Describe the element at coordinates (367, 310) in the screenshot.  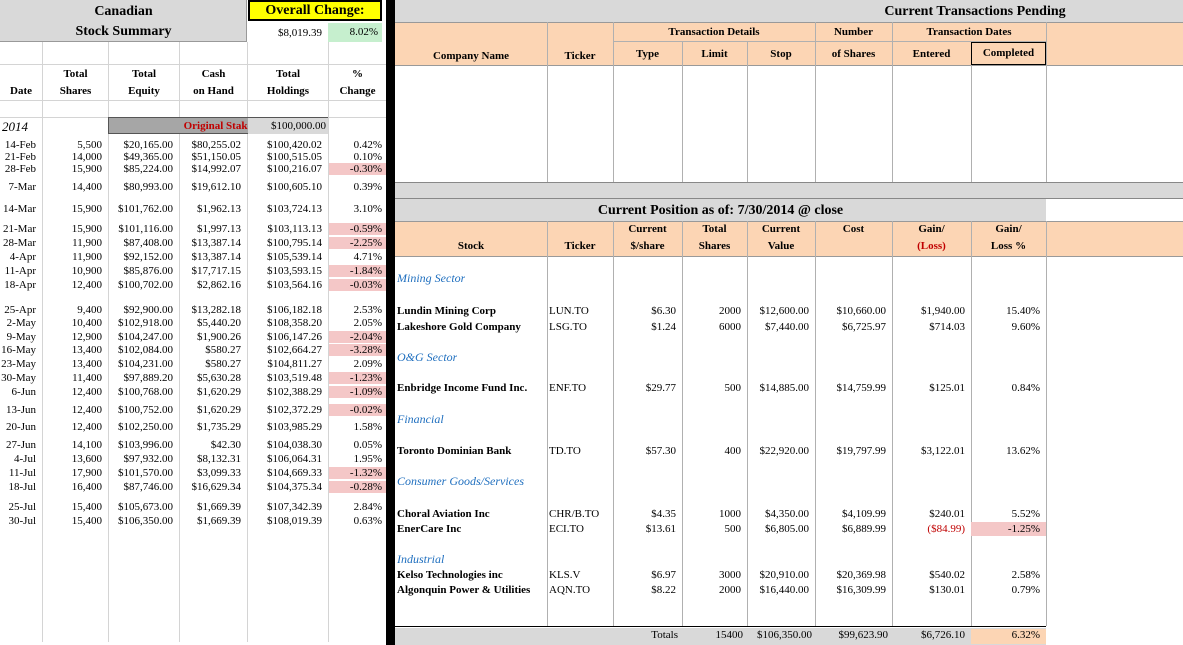
I see `summary-cell-pct: 2.53%` at that location.